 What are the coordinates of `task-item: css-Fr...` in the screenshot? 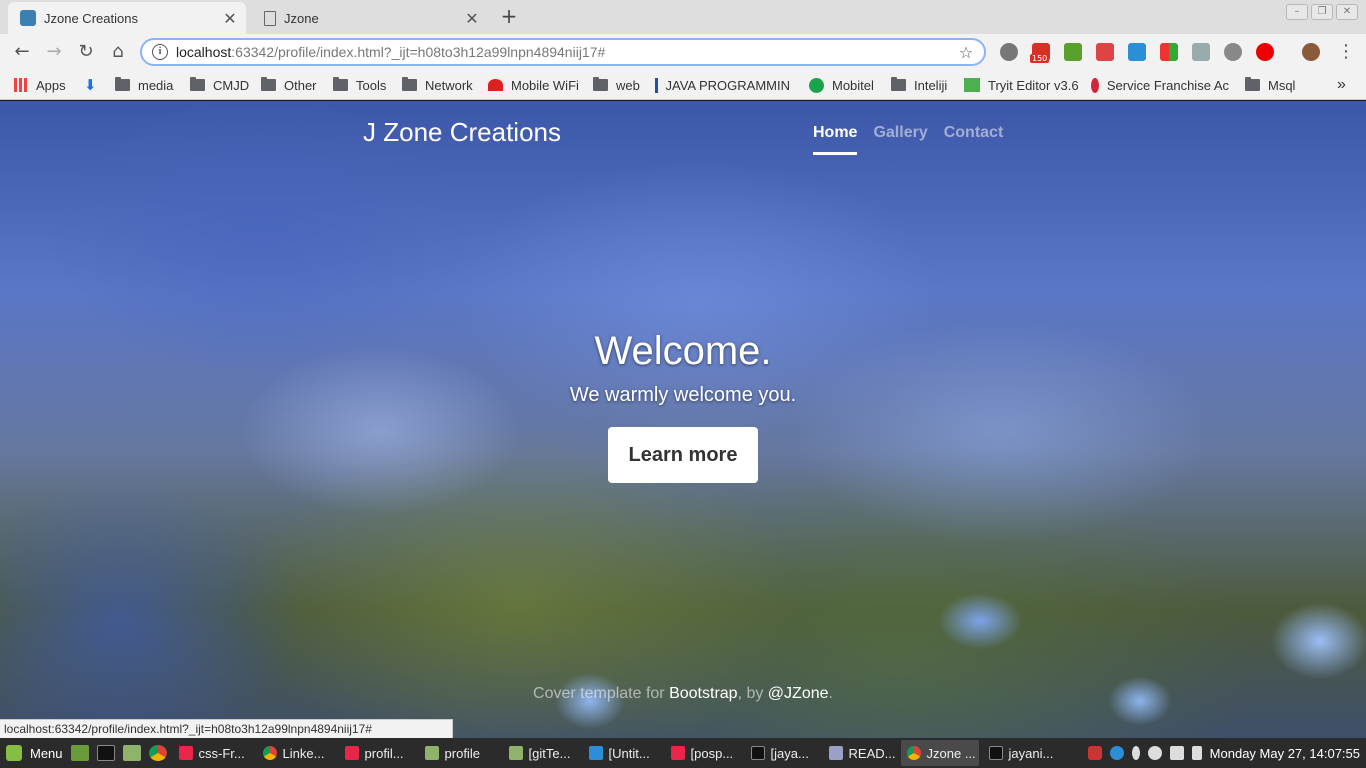 It's located at (213, 753).